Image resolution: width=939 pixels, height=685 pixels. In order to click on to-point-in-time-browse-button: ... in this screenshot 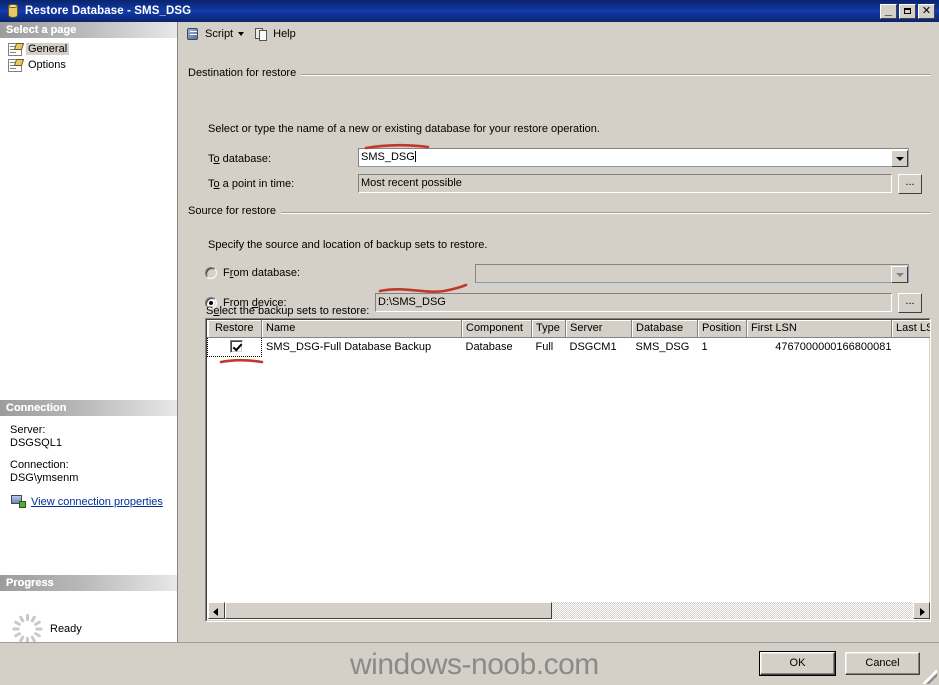, I will do `click(910, 184)`.